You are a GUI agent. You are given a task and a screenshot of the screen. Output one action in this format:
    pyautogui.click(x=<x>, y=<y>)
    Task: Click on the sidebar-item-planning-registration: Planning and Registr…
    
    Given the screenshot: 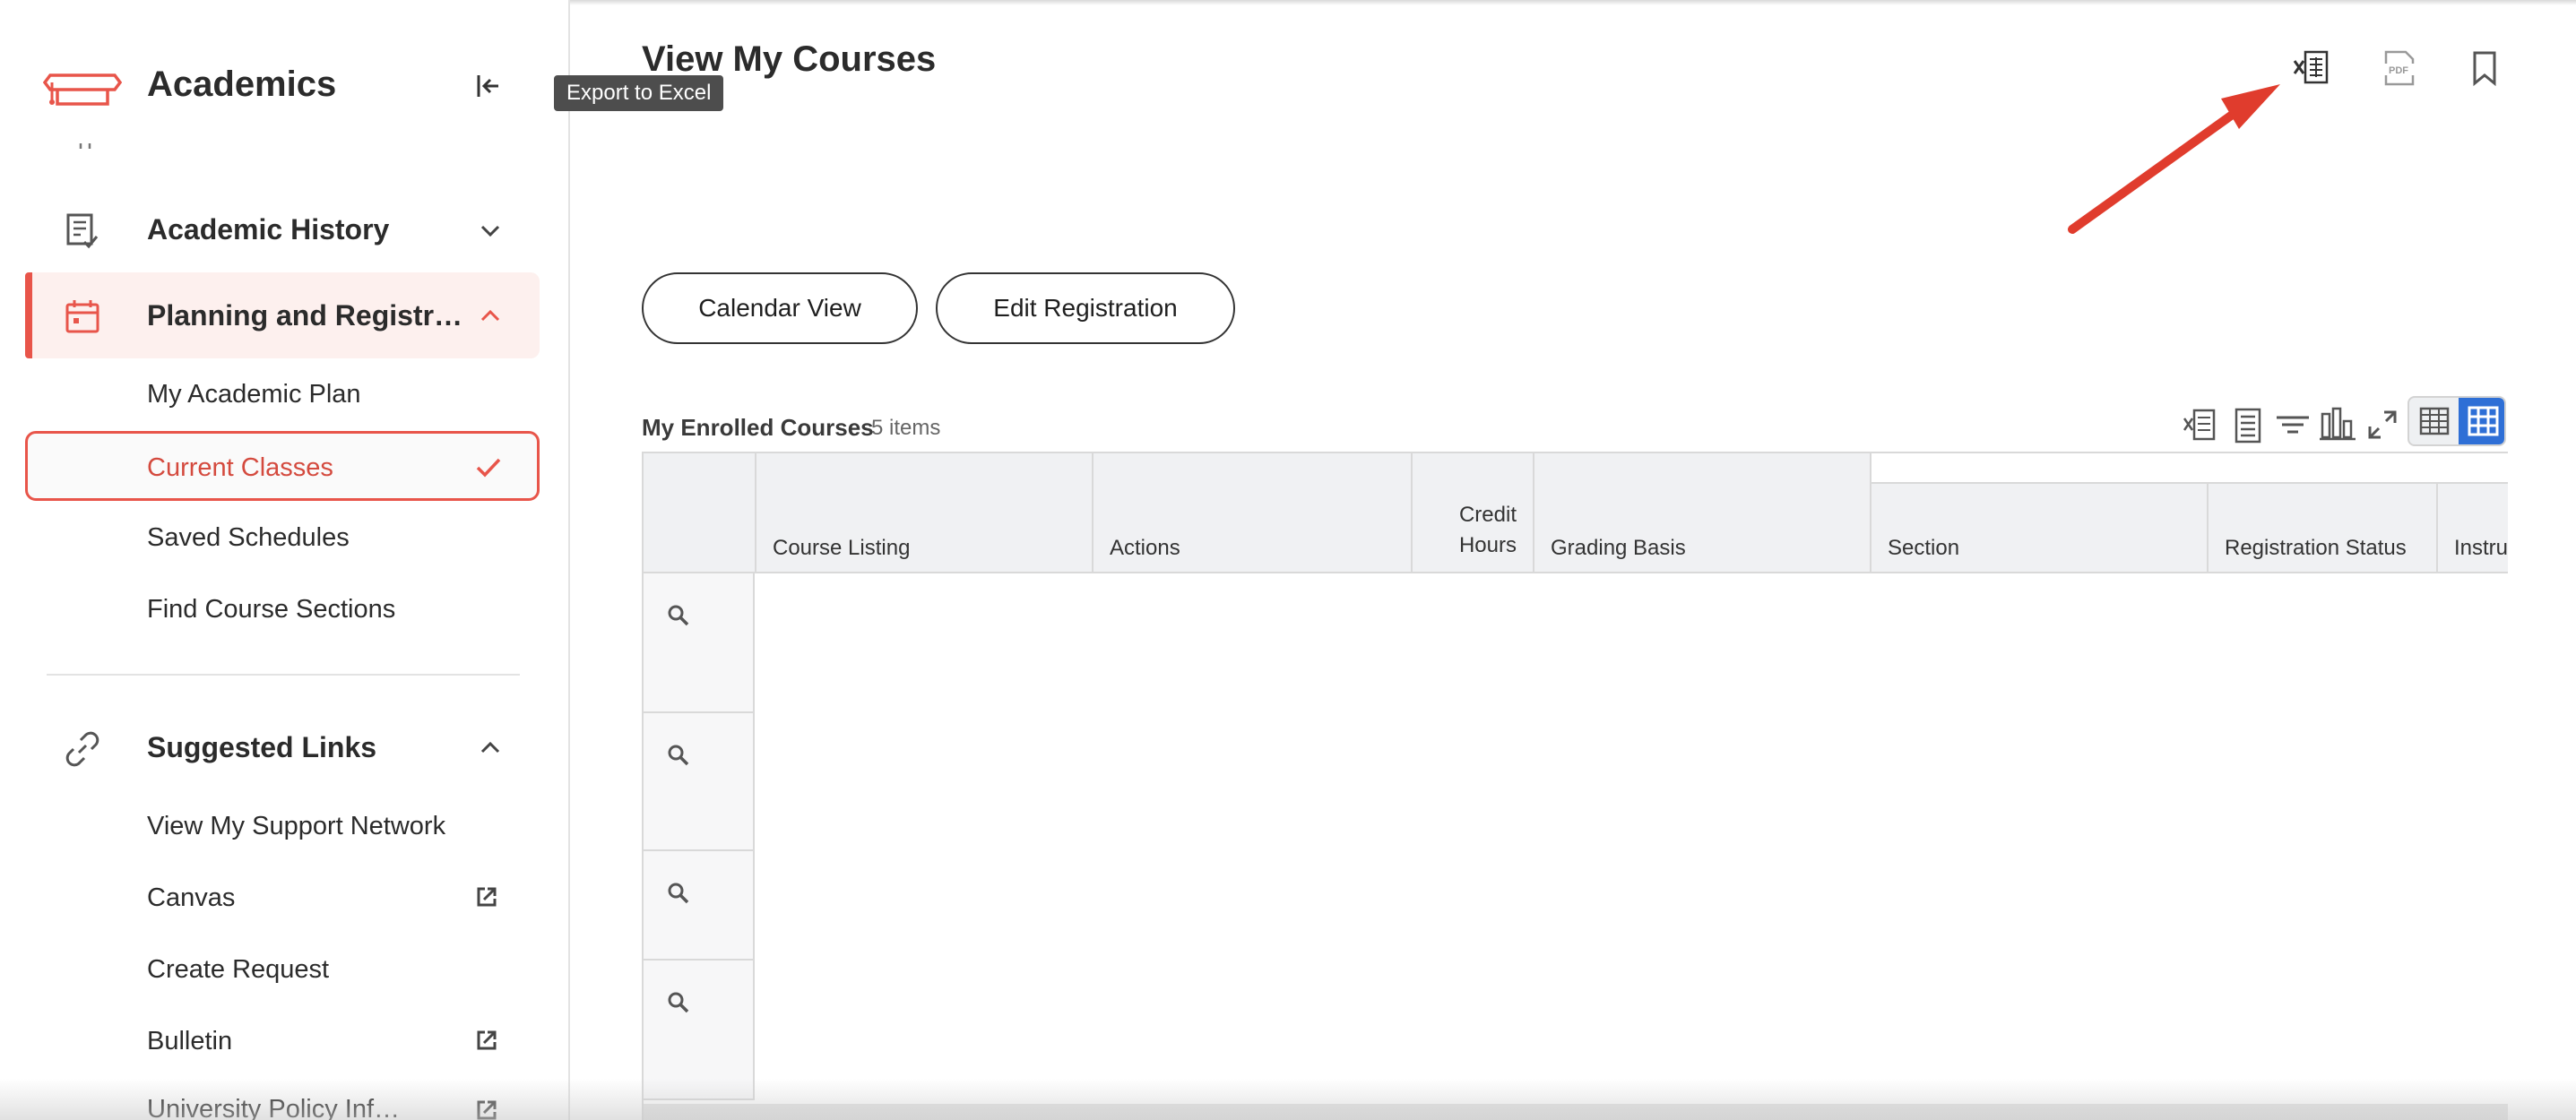 What is the action you would take?
    pyautogui.click(x=282, y=315)
    